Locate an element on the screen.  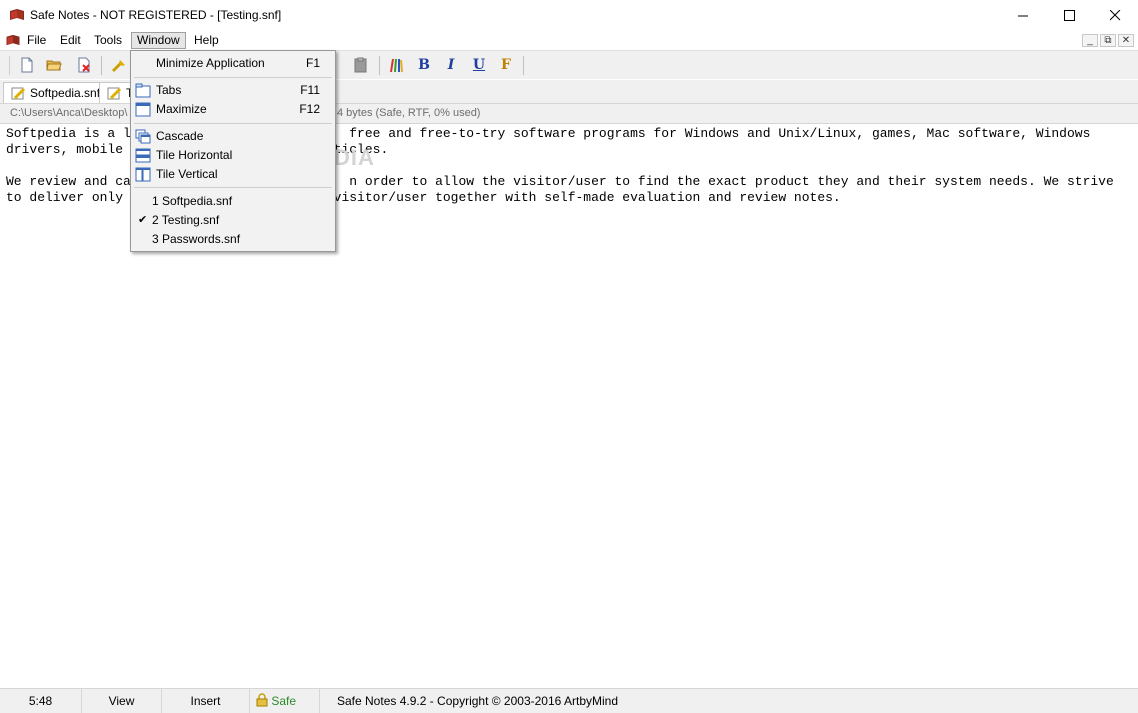
menu-item-tile-horizontal: Tile Horizontal is located at coordinates (233, 155).